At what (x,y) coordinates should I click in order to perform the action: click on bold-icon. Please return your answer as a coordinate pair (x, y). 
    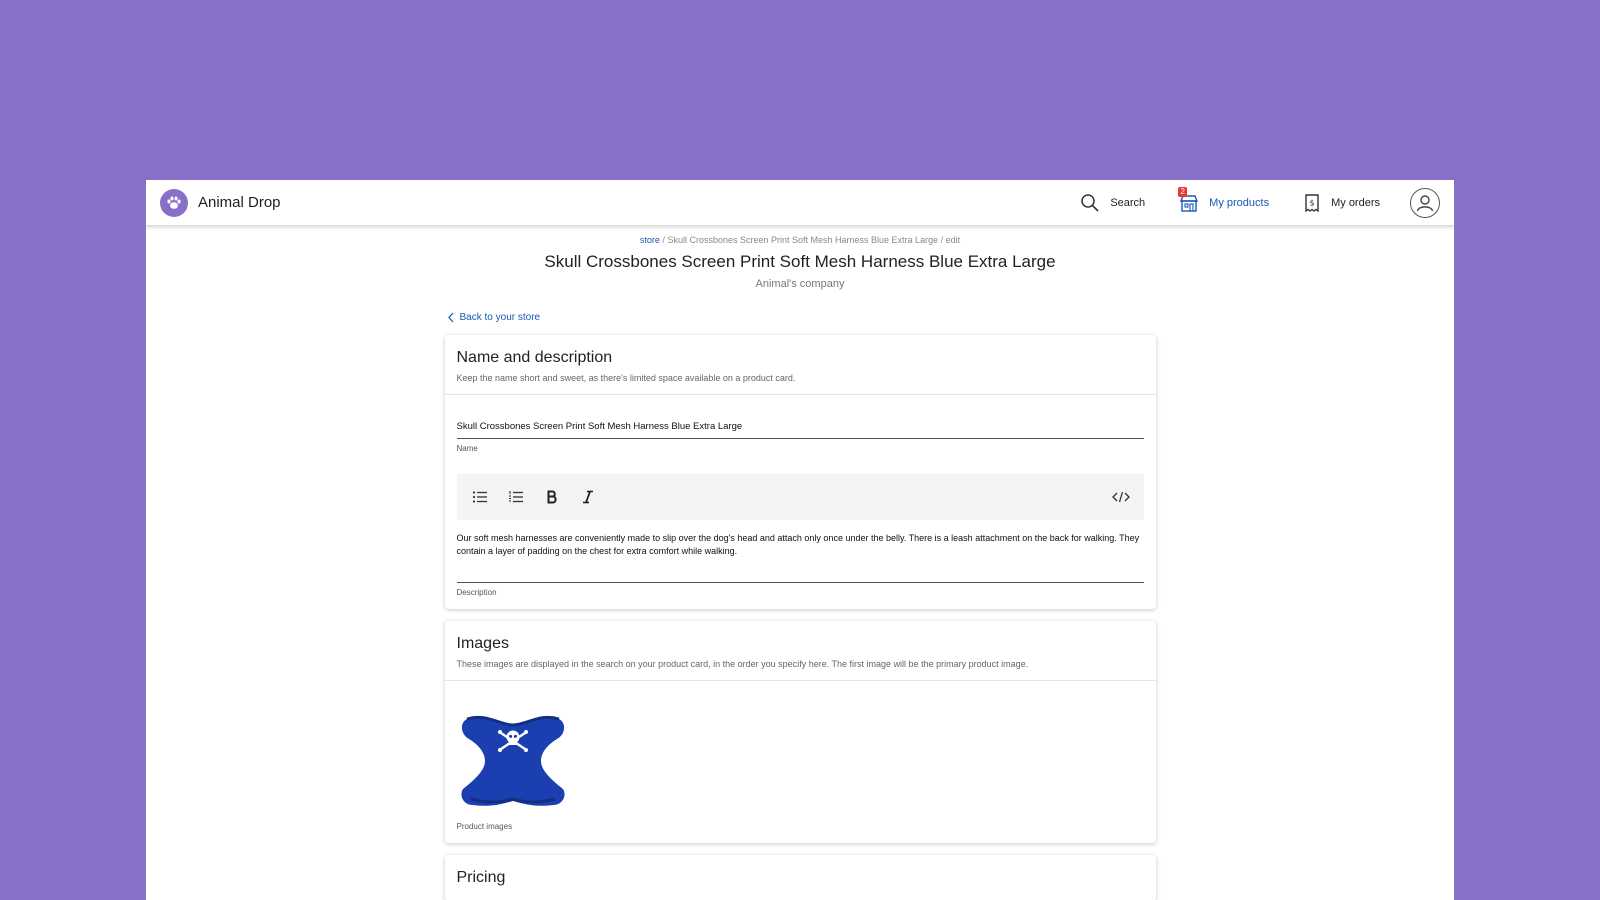
    Looking at the image, I should click on (552, 497).